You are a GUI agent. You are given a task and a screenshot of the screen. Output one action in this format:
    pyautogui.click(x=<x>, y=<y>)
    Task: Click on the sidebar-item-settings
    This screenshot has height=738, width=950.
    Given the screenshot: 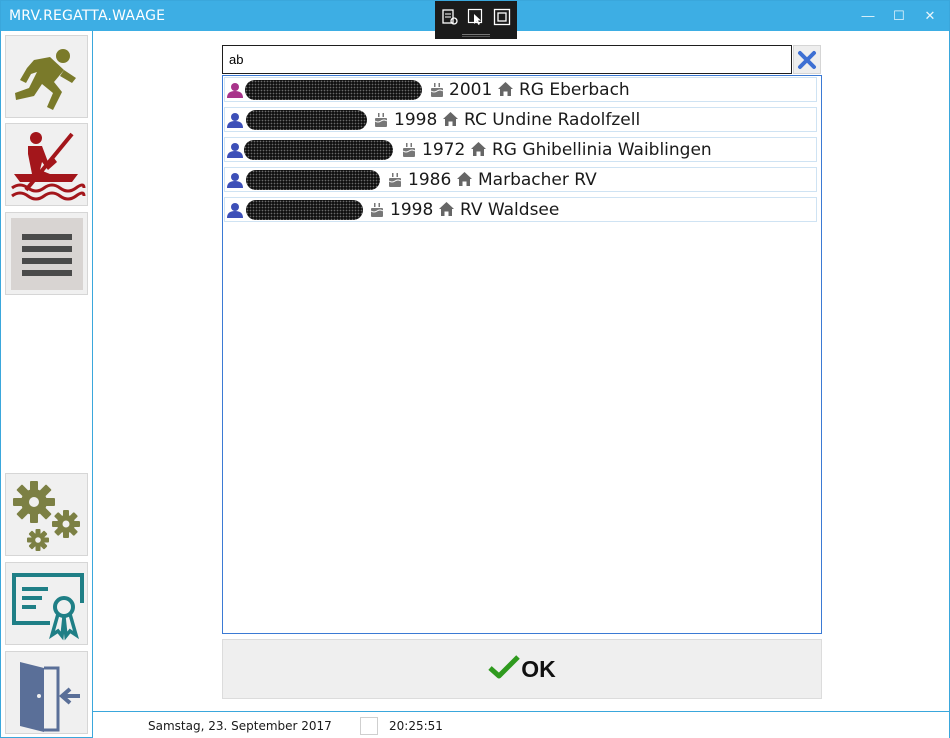 What is the action you would take?
    pyautogui.click(x=46, y=514)
    